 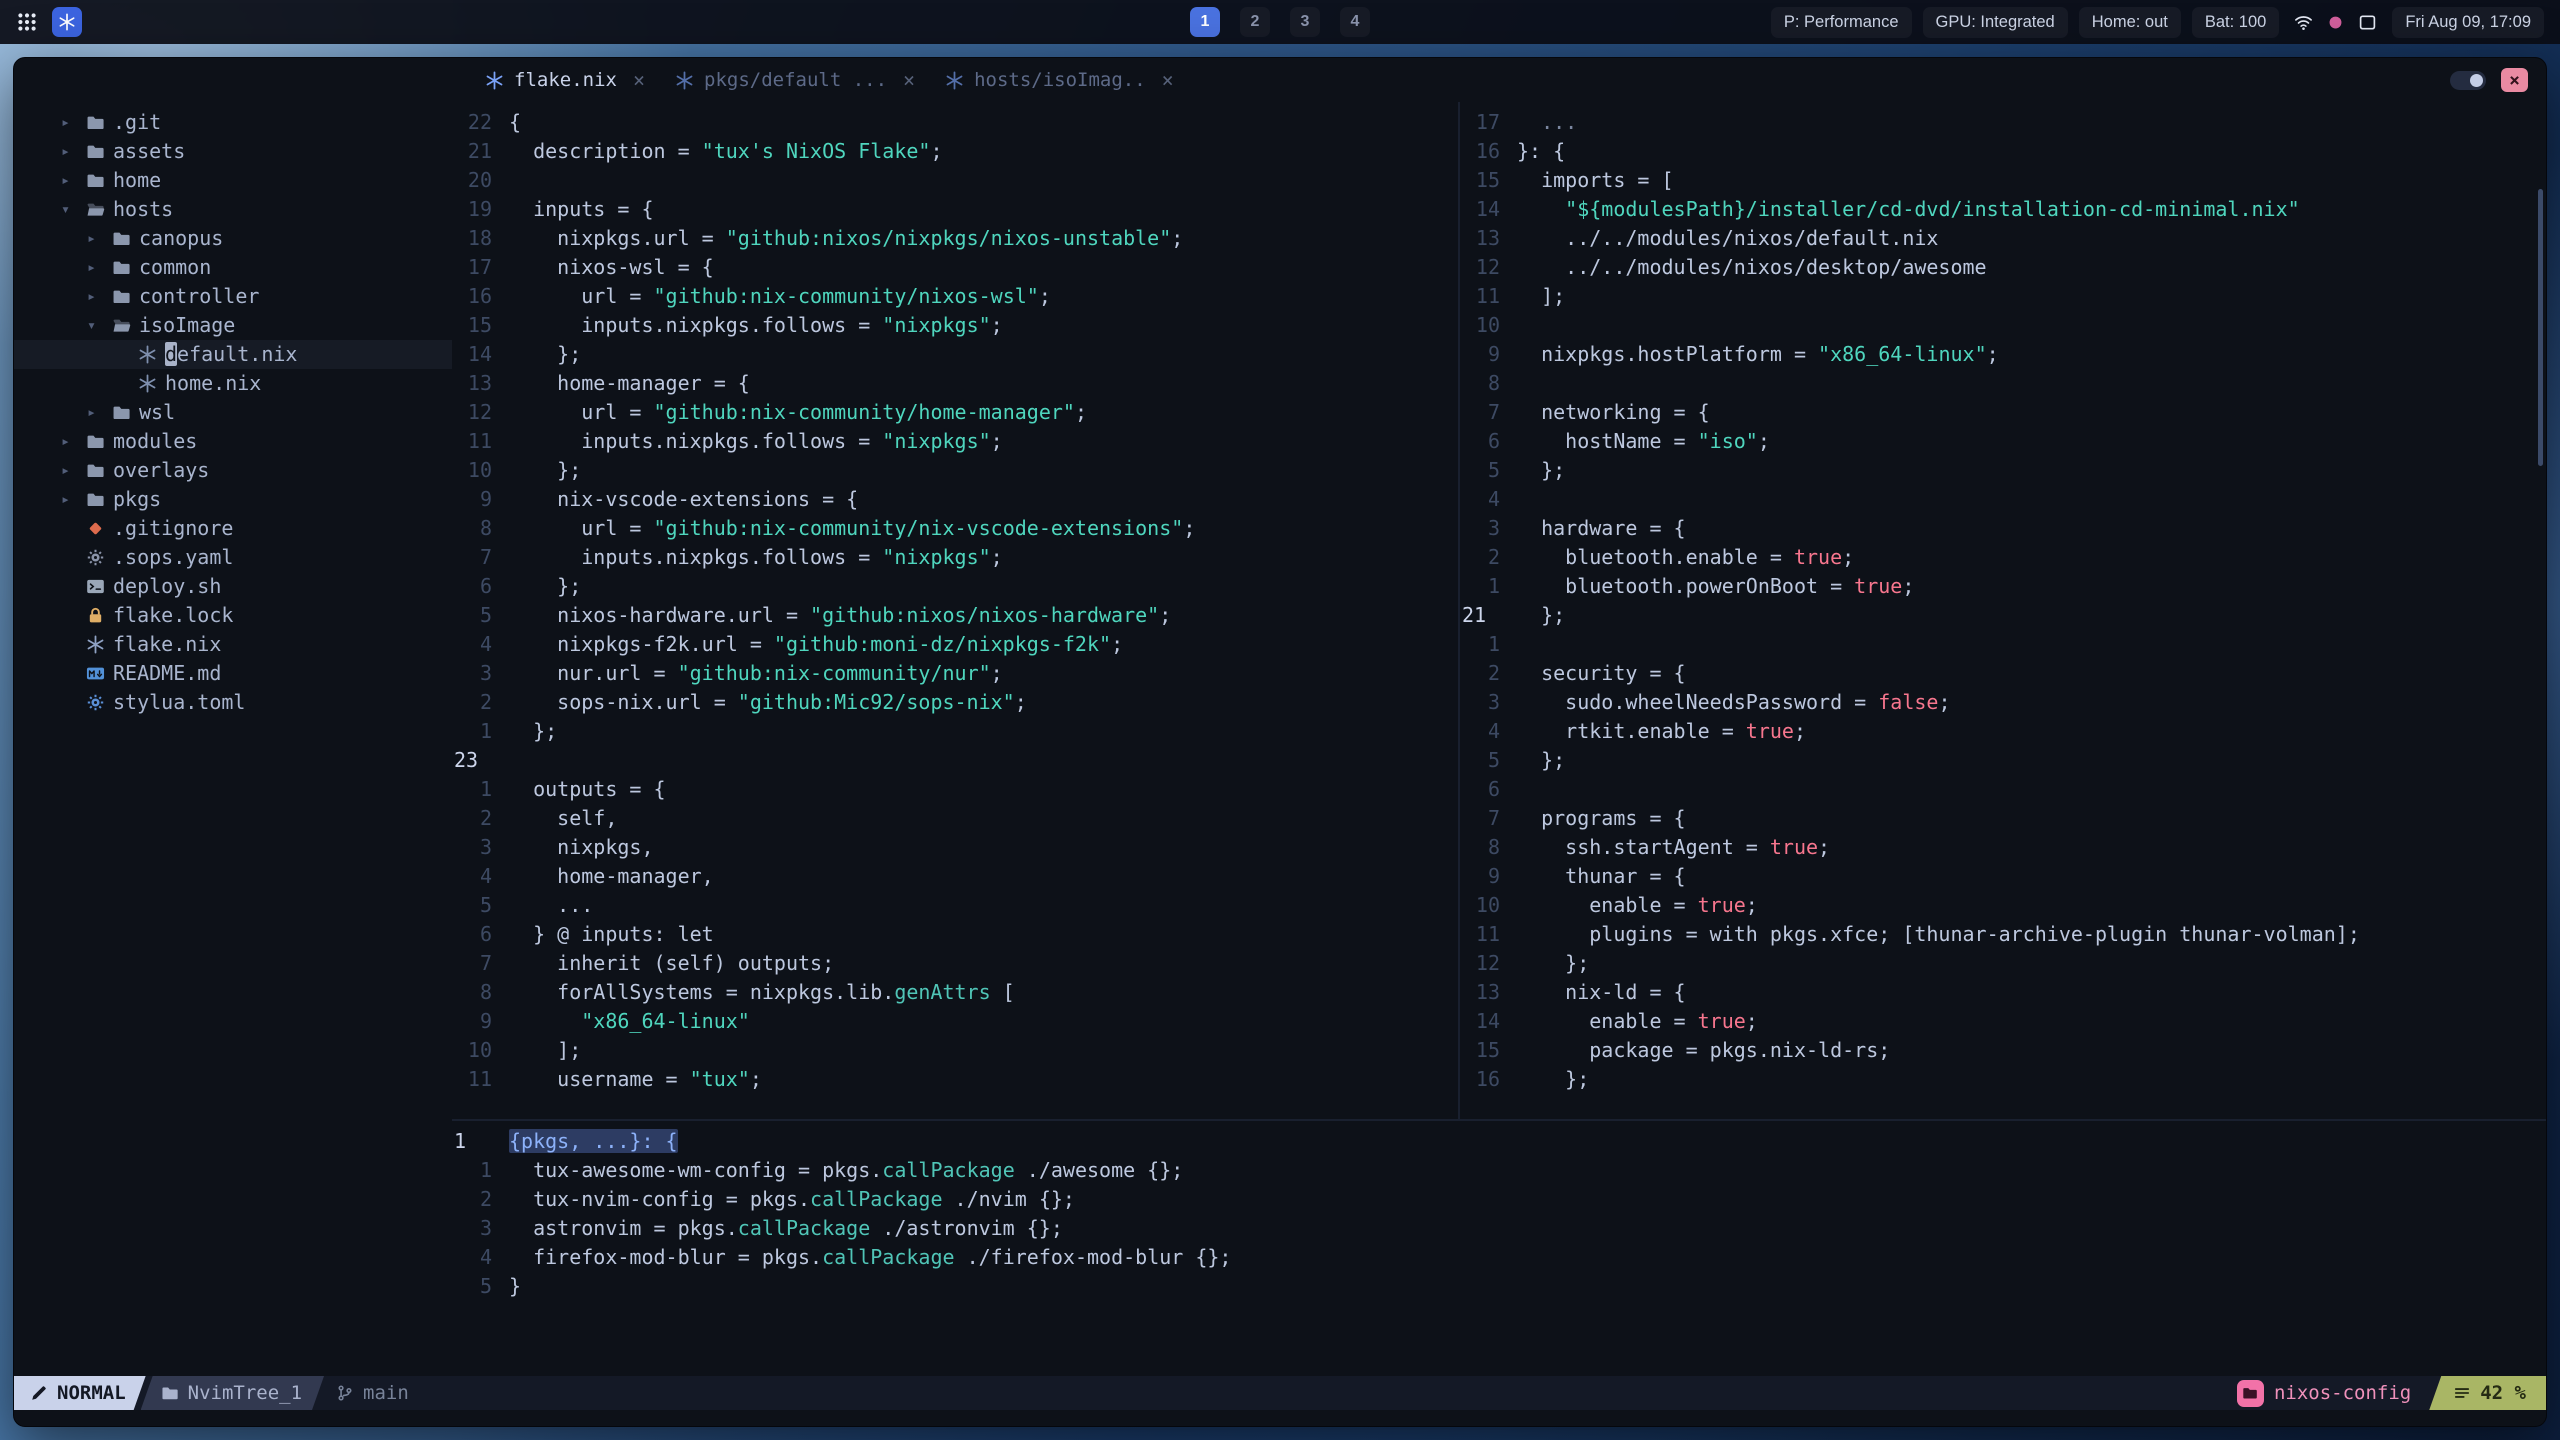 What do you see at coordinates (233, 644) in the screenshot?
I see `tree-item-flake-nix: flake.nix` at bounding box center [233, 644].